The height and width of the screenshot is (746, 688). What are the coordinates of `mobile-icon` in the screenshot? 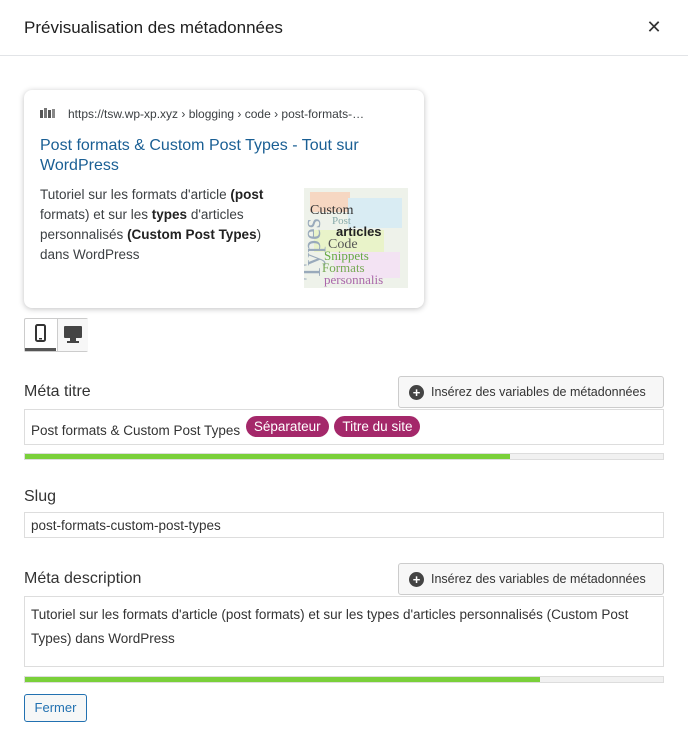 It's located at (40, 333).